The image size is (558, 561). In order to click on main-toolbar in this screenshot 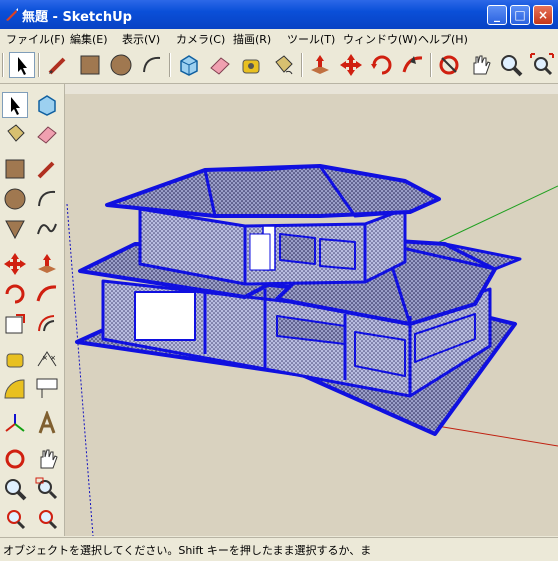, I will do `click(279, 65)`.